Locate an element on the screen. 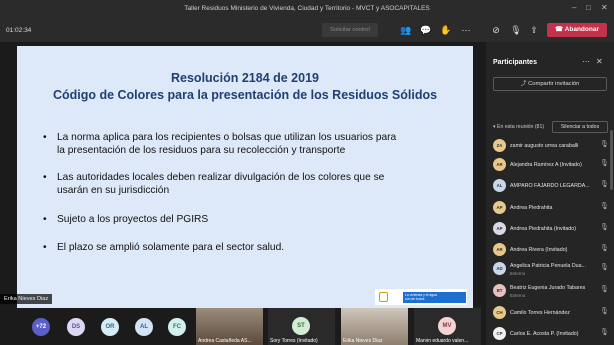 The image size is (614, 345). participant-row: ZA zamir augusto urrea caraballi 🎙 is located at coordinates (551, 146).